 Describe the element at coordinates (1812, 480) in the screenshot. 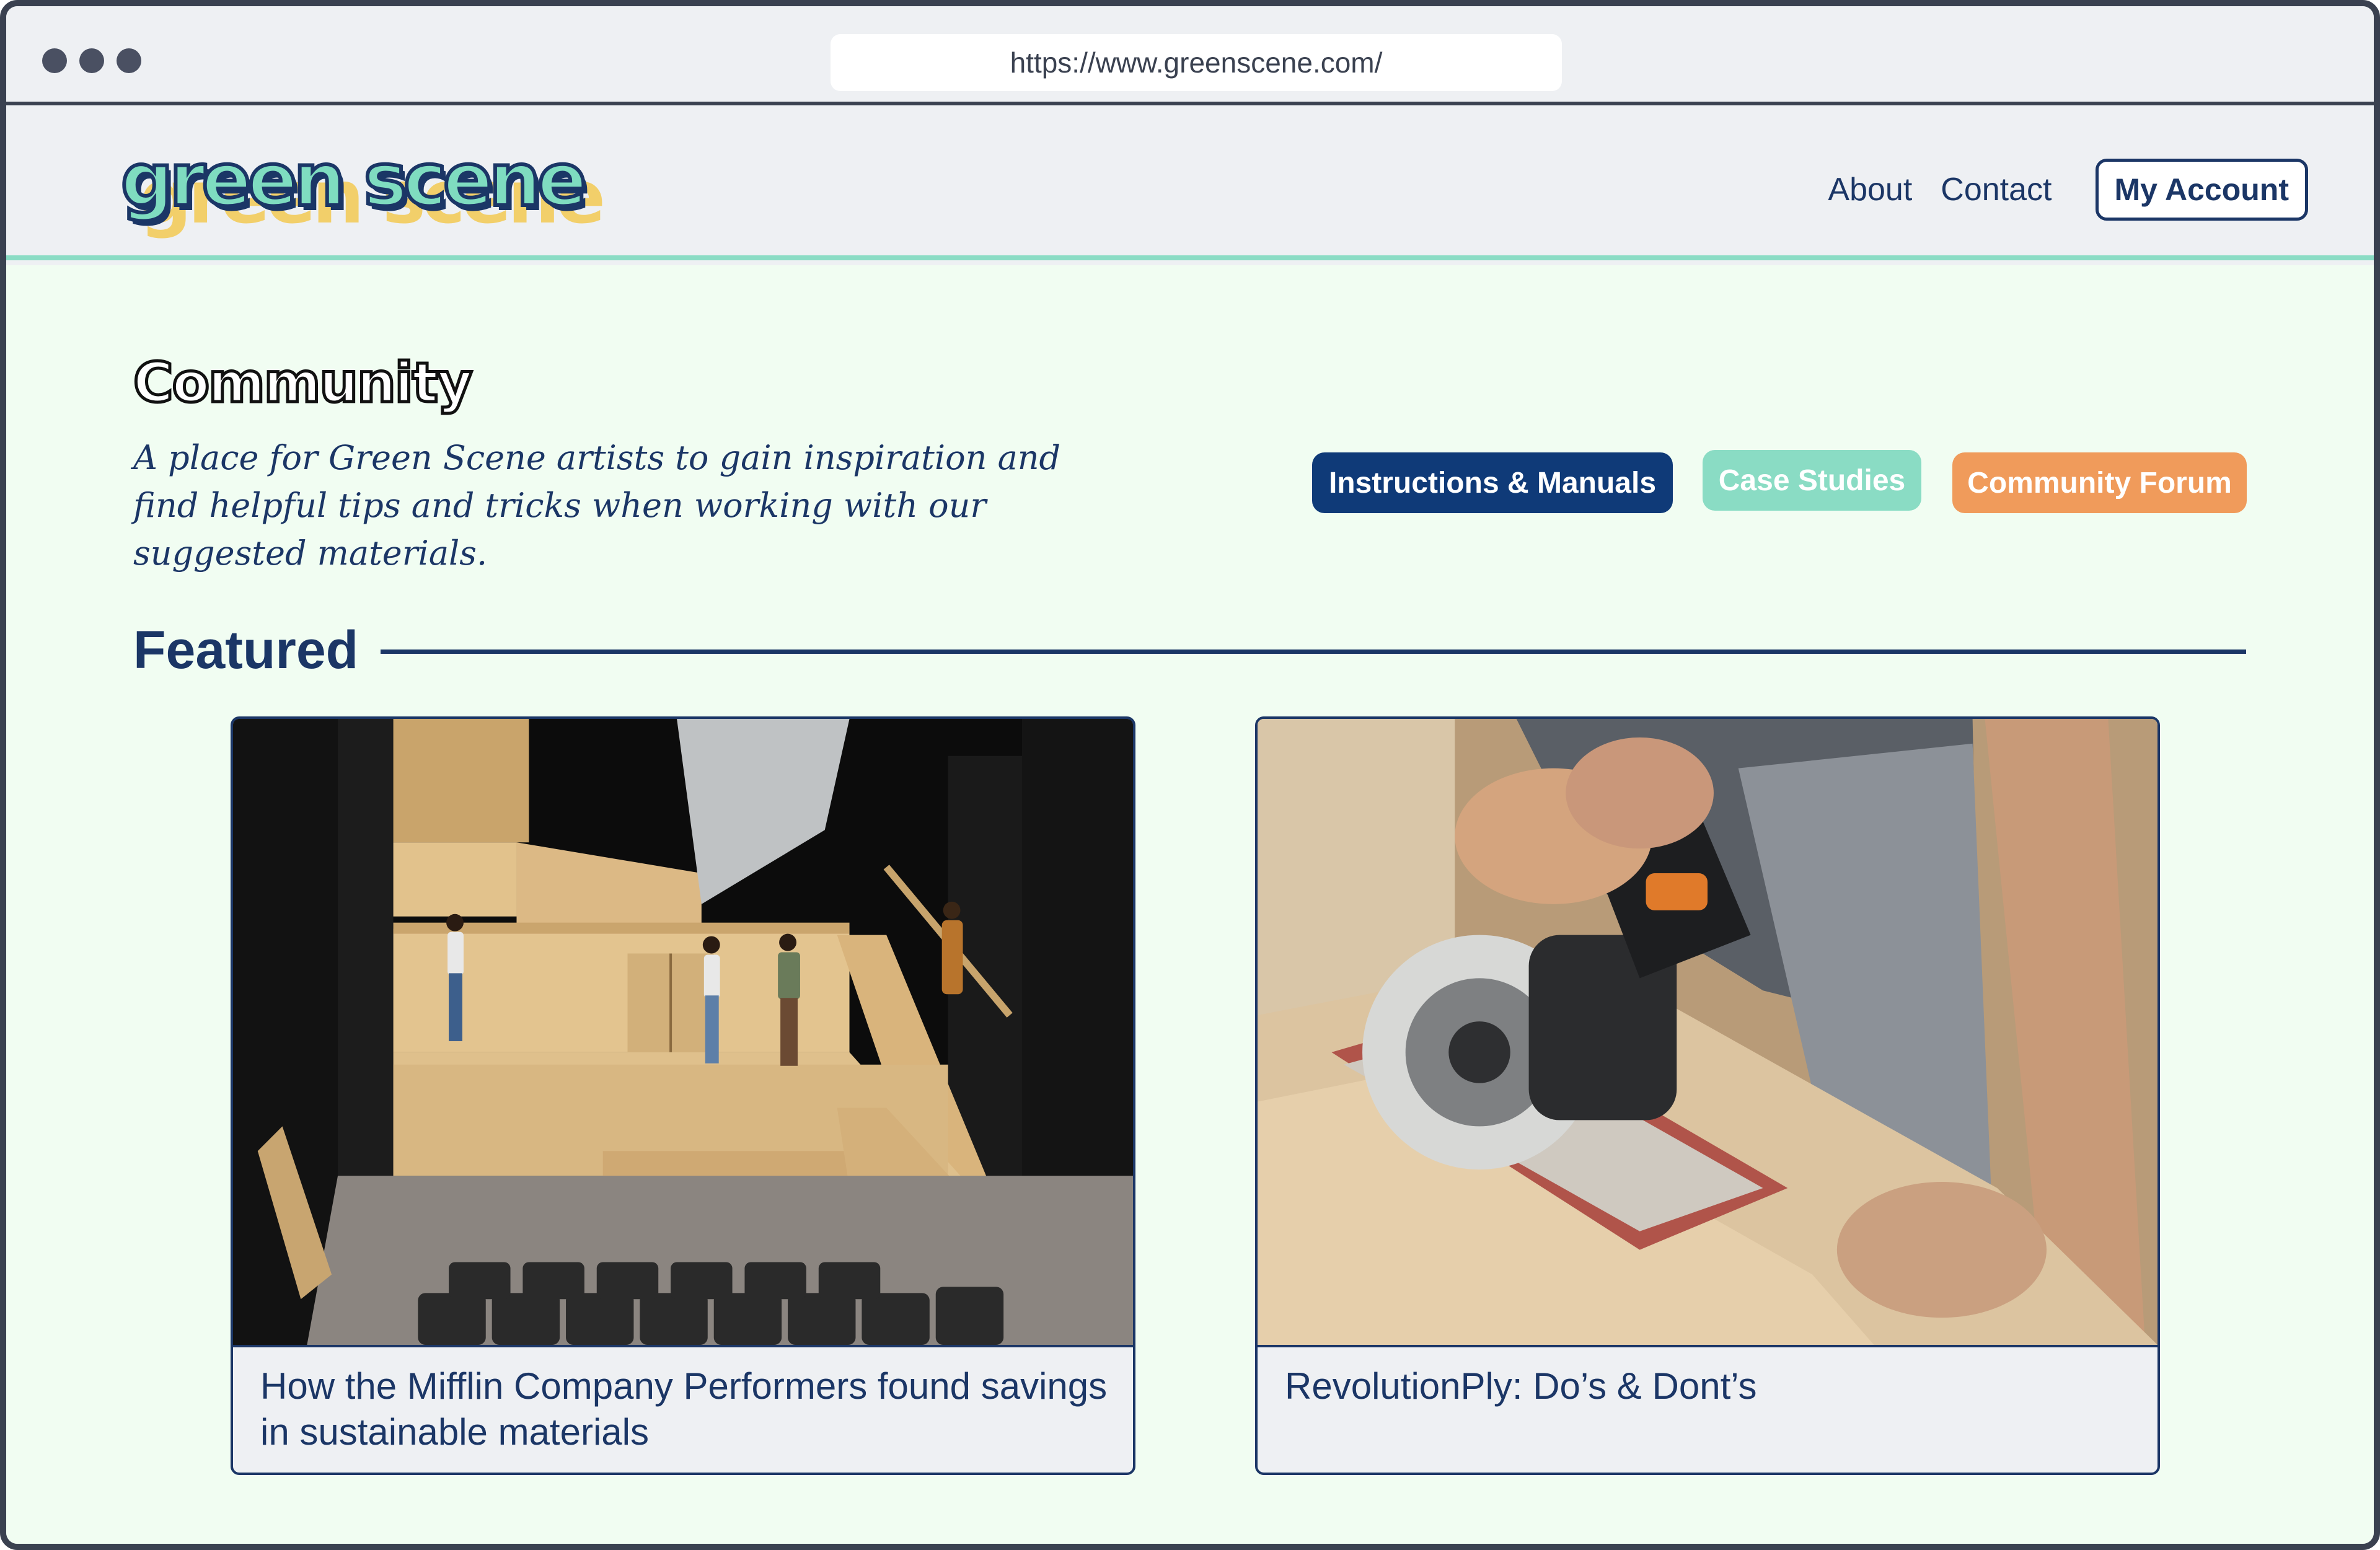

I see `case-studies-button: Case Studies` at that location.